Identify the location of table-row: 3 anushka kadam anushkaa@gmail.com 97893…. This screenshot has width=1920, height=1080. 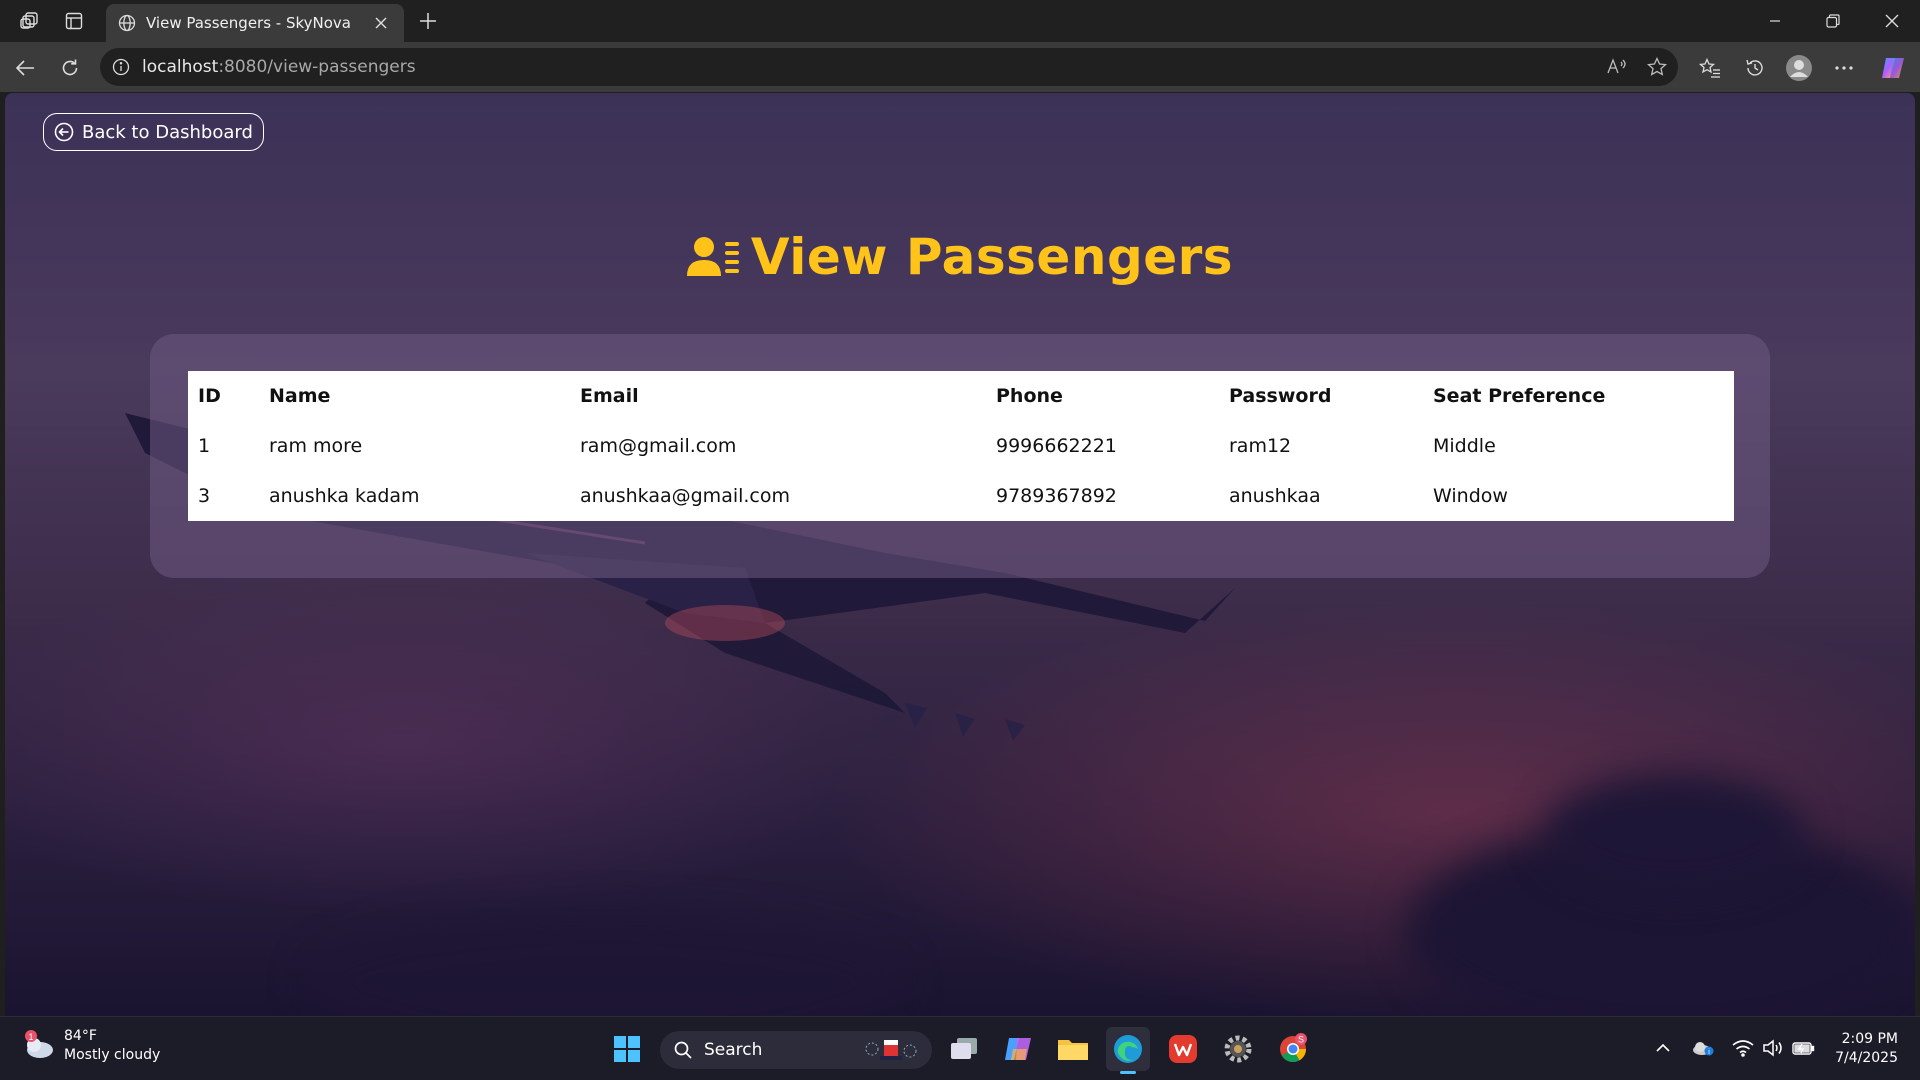
(961, 496).